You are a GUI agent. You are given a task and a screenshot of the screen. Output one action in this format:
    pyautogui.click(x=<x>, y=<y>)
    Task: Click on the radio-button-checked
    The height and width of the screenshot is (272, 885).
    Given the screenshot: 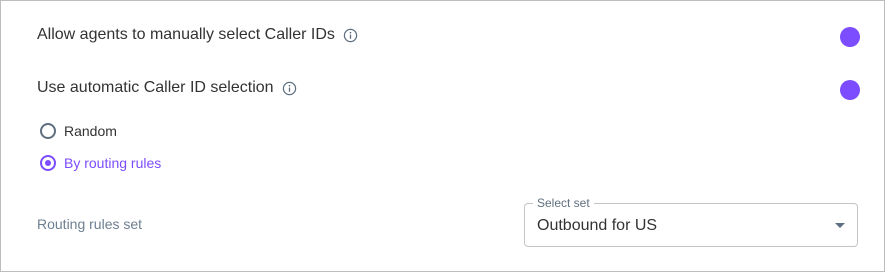 What is the action you would take?
    pyautogui.click(x=48, y=163)
    